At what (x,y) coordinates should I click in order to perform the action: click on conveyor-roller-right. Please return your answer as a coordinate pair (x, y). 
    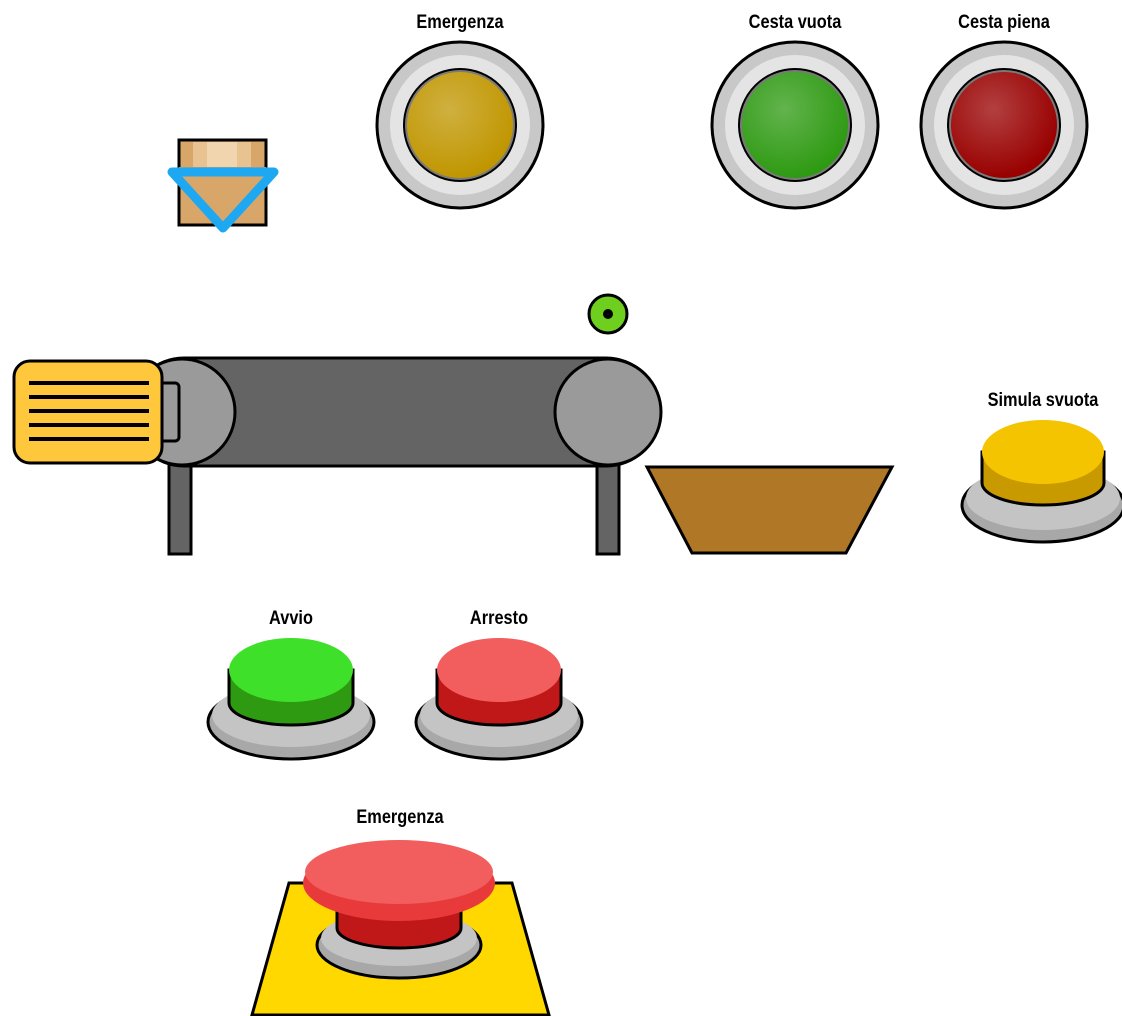
    Looking at the image, I should click on (608, 412).